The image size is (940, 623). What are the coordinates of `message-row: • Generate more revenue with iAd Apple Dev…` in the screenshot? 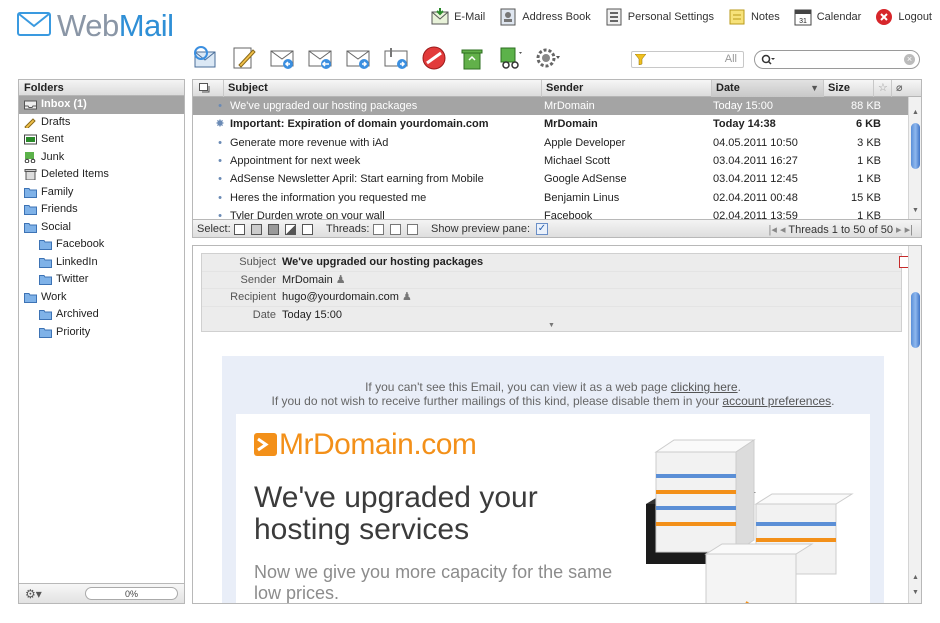 It's located at (551, 143).